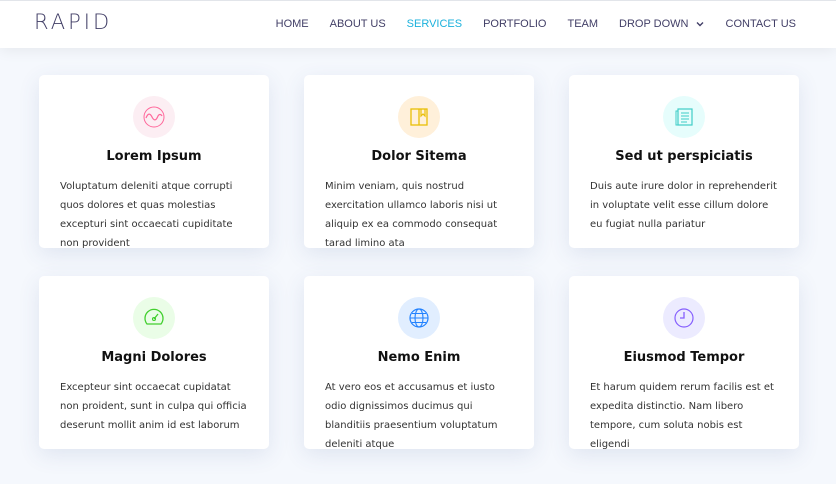  I want to click on logo: RAPID, so click(73, 22).